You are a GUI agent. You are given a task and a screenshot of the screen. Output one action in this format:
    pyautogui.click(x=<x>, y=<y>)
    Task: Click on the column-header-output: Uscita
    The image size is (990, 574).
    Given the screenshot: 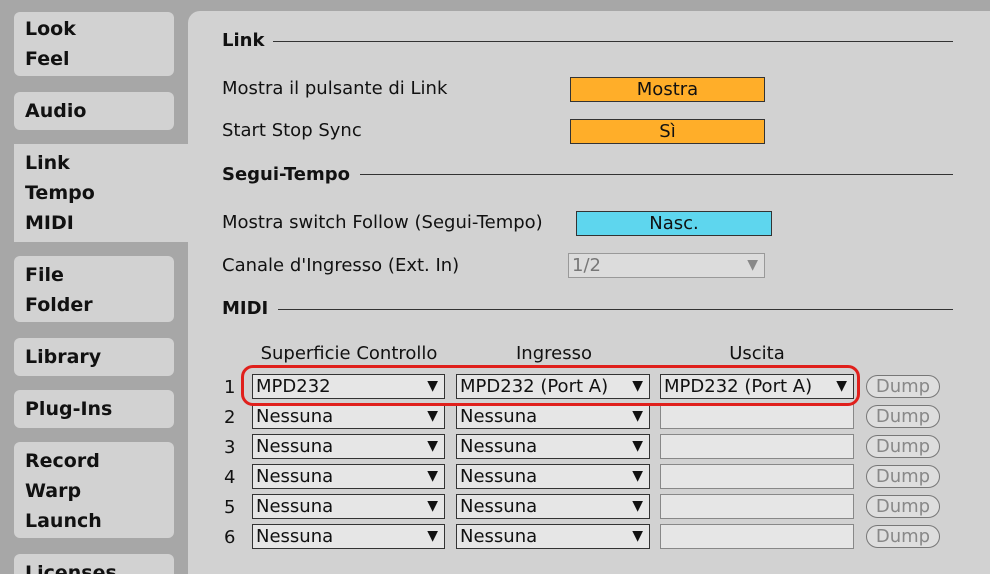 What is the action you would take?
    pyautogui.click(x=757, y=353)
    